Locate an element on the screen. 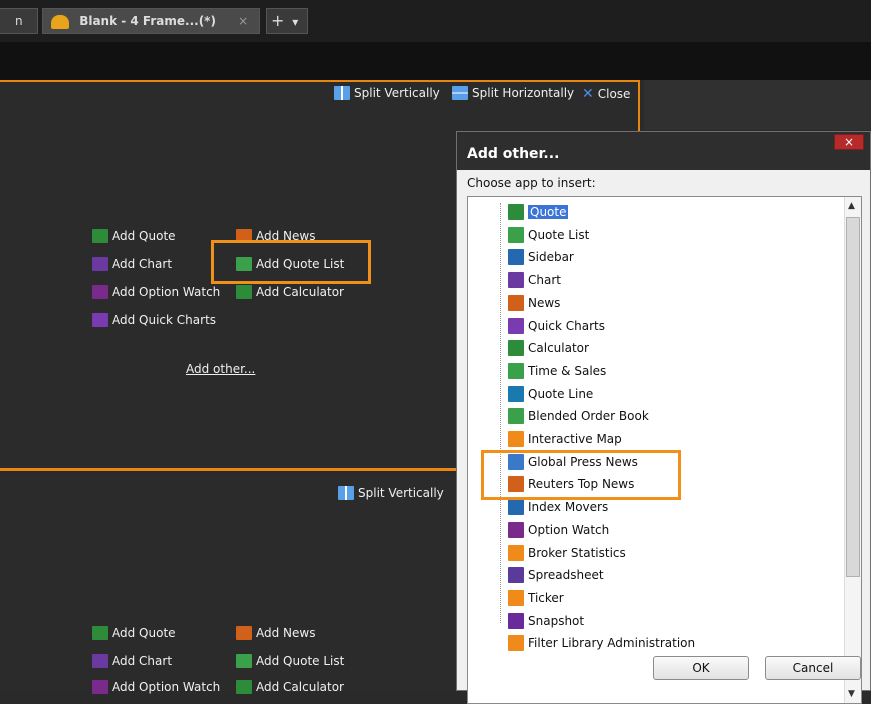 The width and height of the screenshot is (871, 704). list-item: Ticker is located at coordinates (536, 598).